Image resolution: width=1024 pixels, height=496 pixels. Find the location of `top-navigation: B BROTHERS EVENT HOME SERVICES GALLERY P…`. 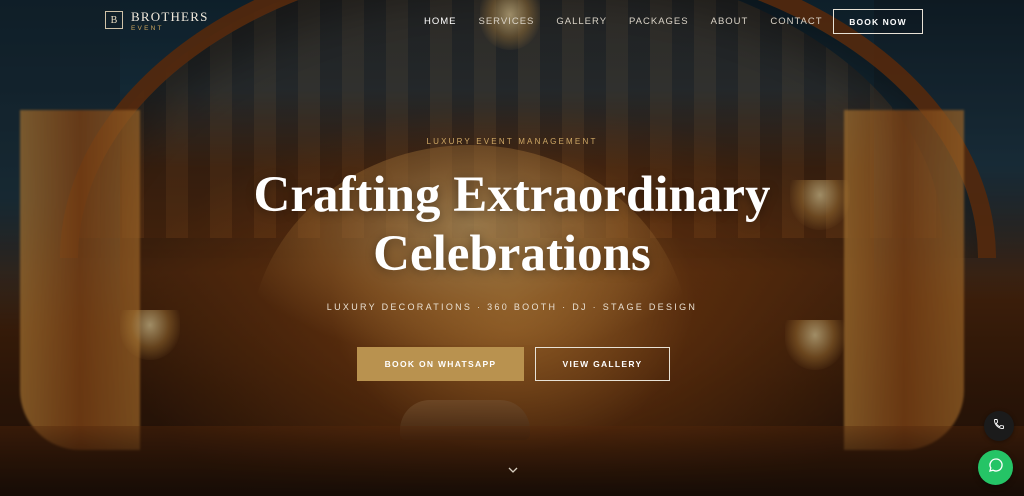

top-navigation: B BROTHERS EVENT HOME SERVICES GALLERY P… is located at coordinates (512, 22).